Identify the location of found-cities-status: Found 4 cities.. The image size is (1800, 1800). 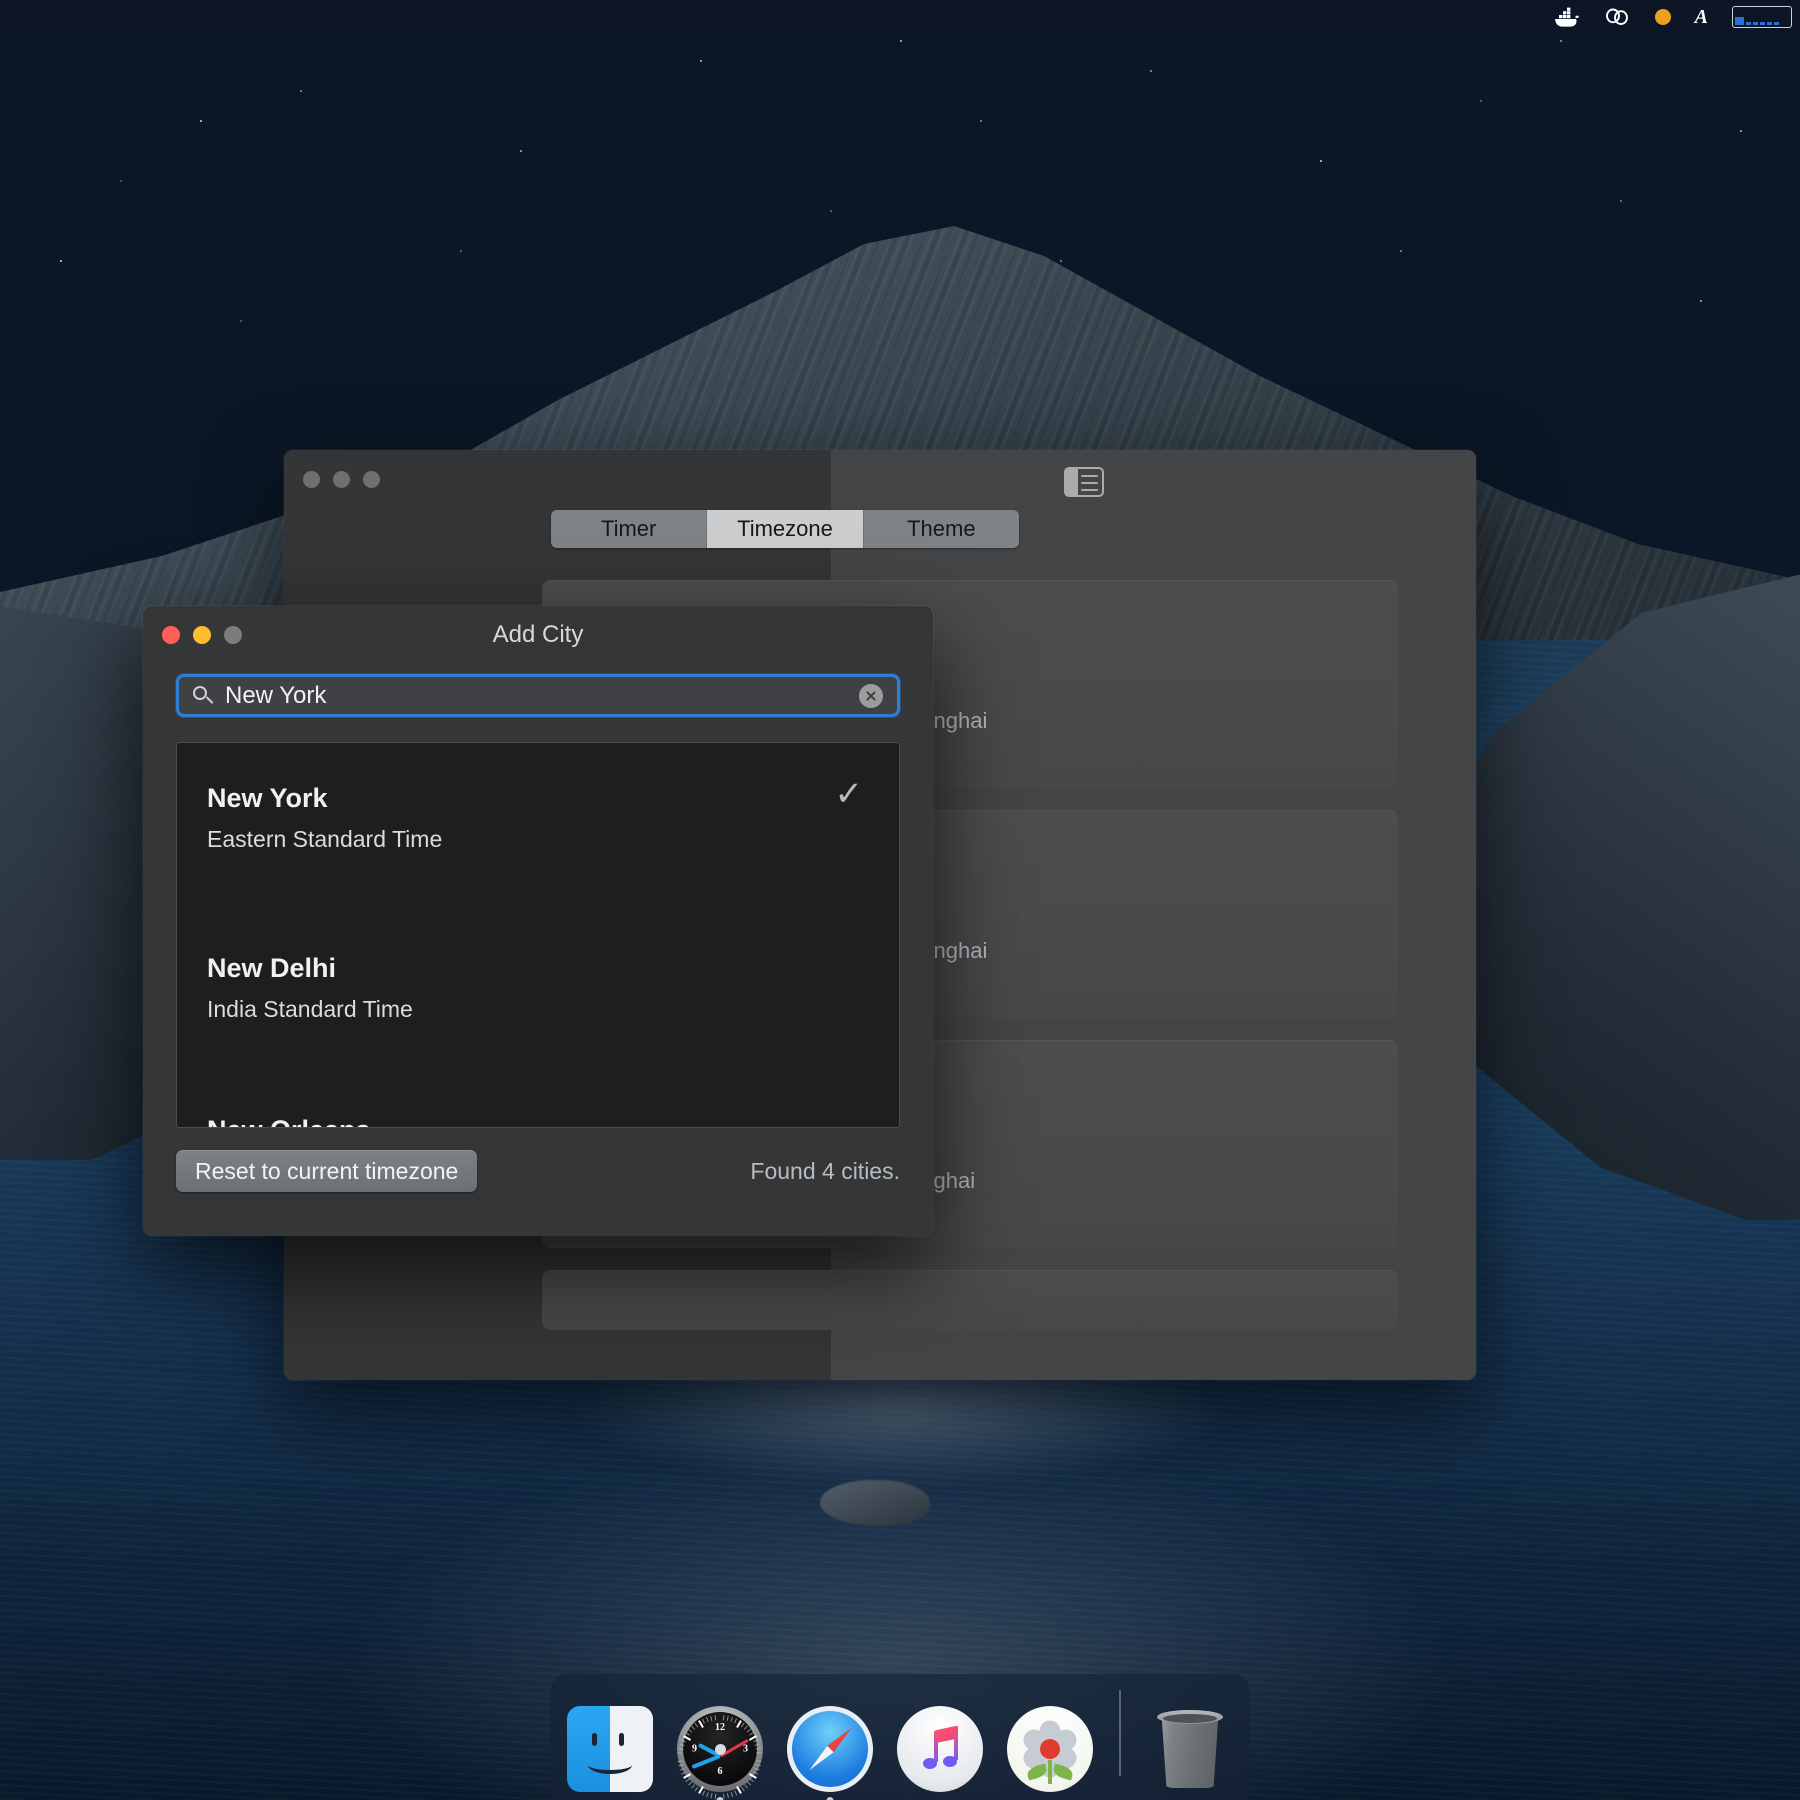
(825, 1171).